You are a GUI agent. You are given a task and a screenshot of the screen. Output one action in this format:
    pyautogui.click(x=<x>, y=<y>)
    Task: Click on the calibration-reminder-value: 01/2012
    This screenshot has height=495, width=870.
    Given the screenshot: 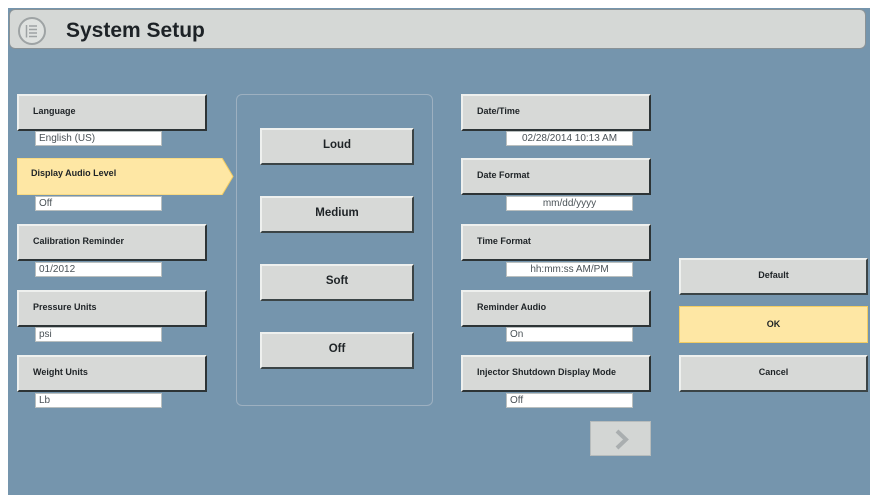 What is the action you would take?
    pyautogui.click(x=98, y=269)
    